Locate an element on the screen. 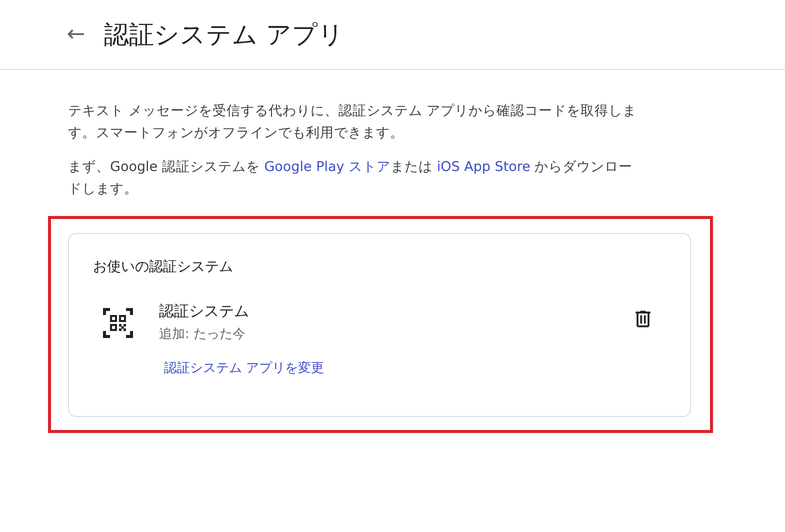 This screenshot has width=785, height=532. store-link: Google Play ストア is located at coordinates (327, 167).